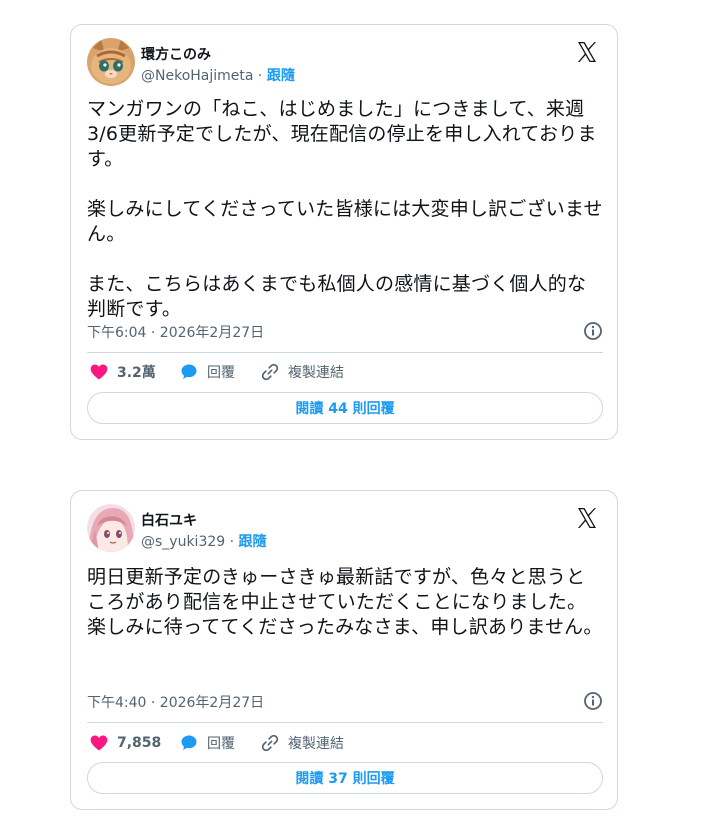 The width and height of the screenshot is (710, 829). Describe the element at coordinates (345, 743) in the screenshot. I see `action-bar: 7,858 回覆 複製連結` at that location.